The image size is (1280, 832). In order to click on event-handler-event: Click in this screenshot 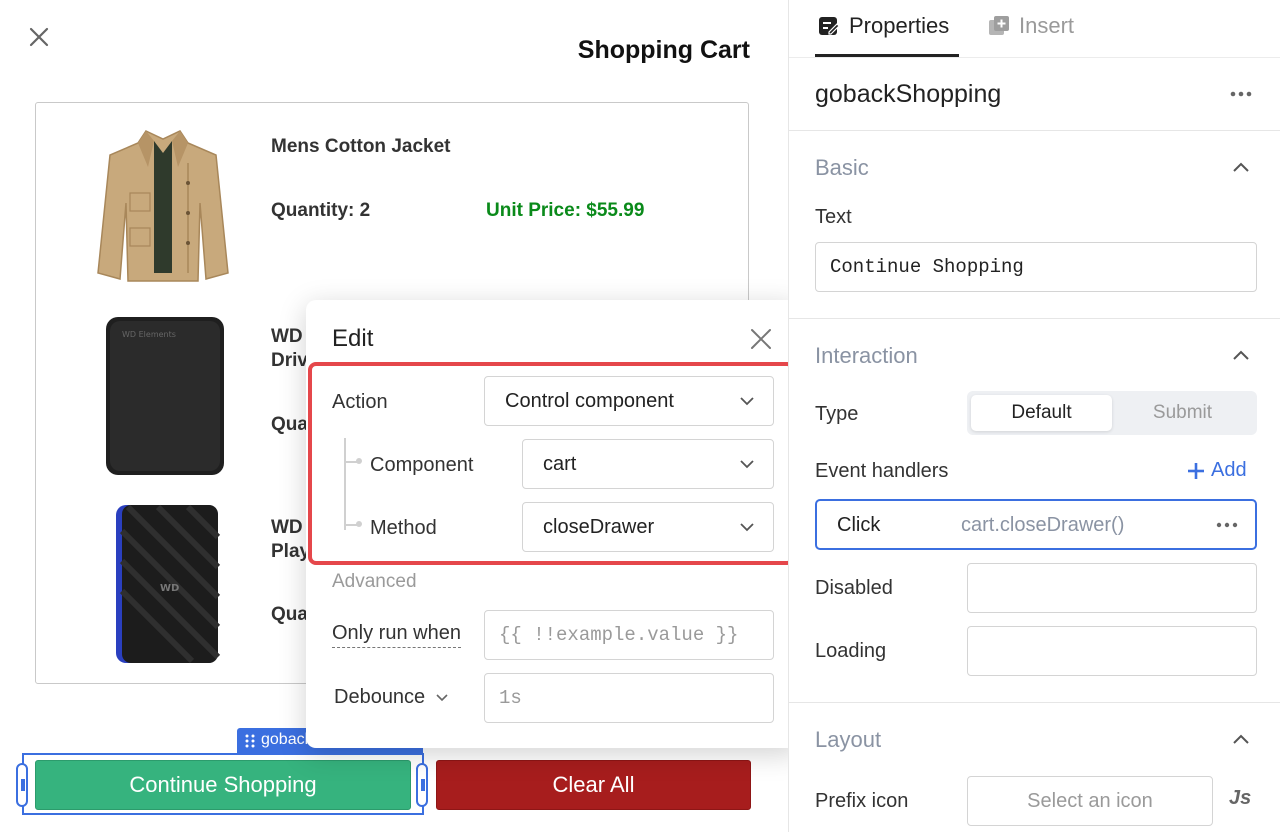, I will do `click(859, 525)`.